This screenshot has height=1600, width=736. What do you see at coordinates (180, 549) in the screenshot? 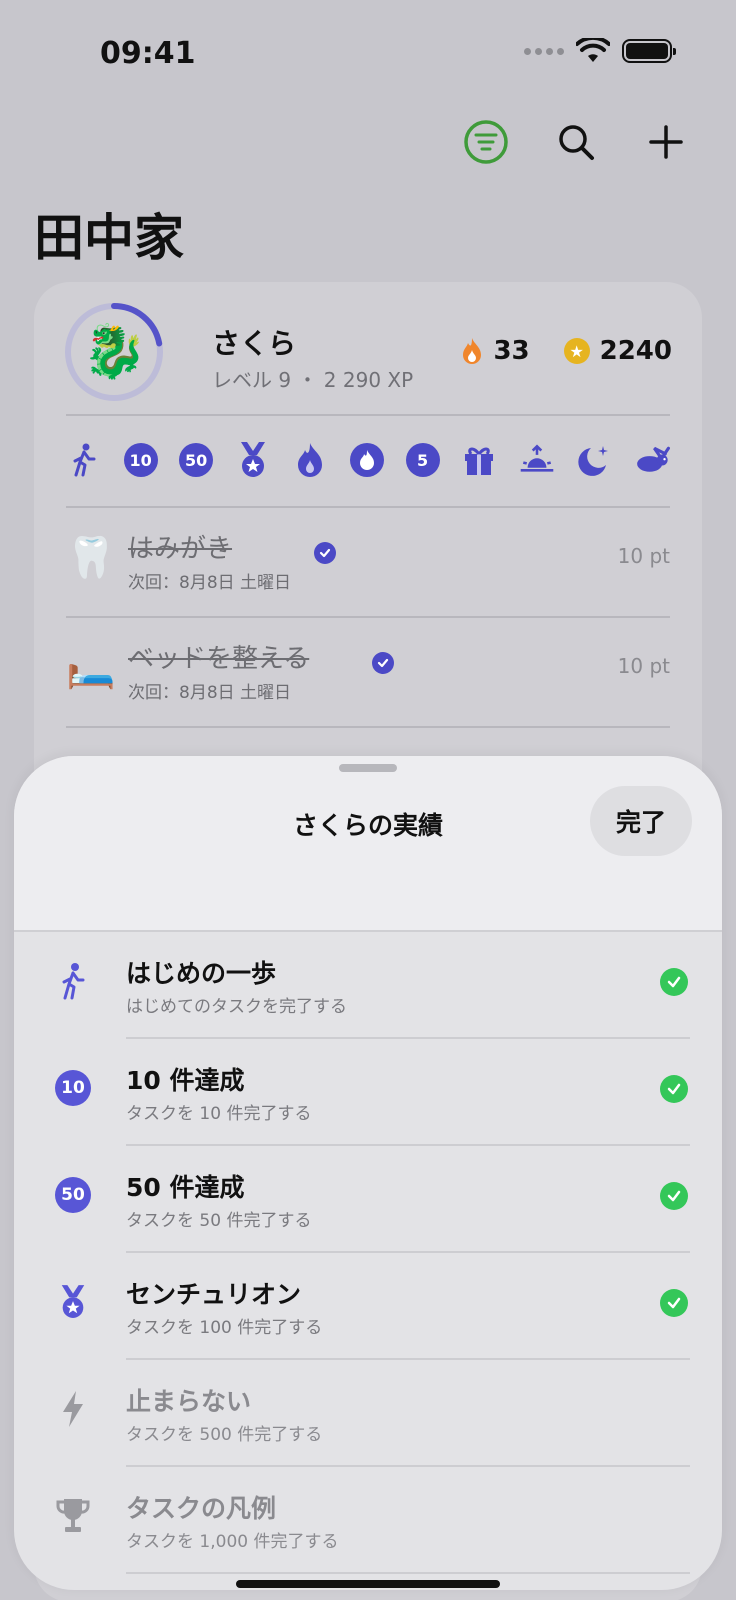
I see `task-name: はみがき` at bounding box center [180, 549].